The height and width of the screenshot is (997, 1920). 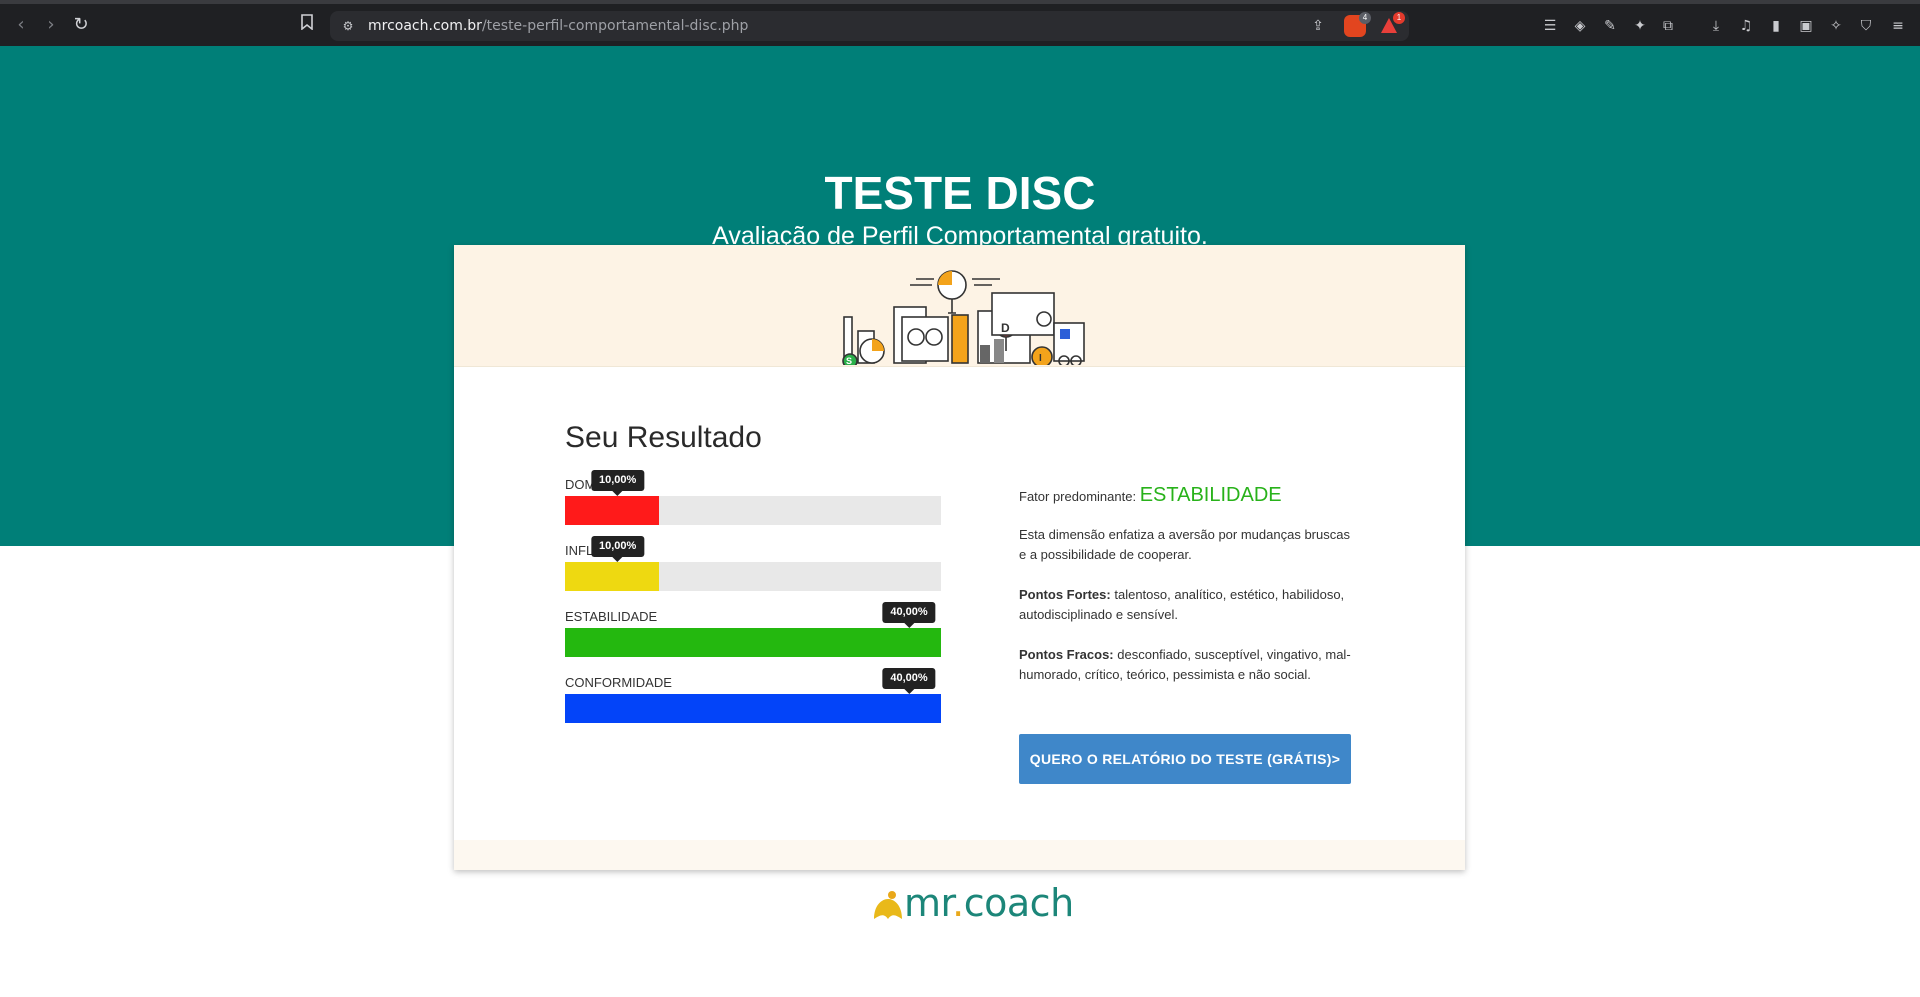 What do you see at coordinates (1716, 26) in the screenshot?
I see `download-icon: ⤓` at bounding box center [1716, 26].